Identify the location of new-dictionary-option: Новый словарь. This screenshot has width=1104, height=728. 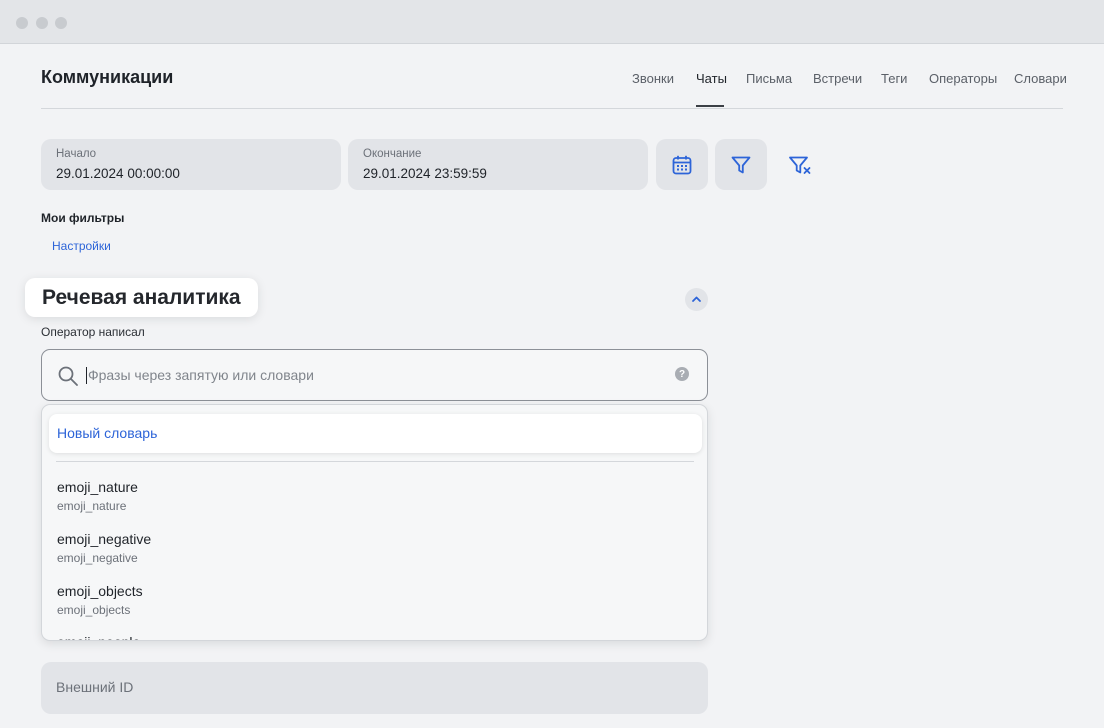
(375, 433).